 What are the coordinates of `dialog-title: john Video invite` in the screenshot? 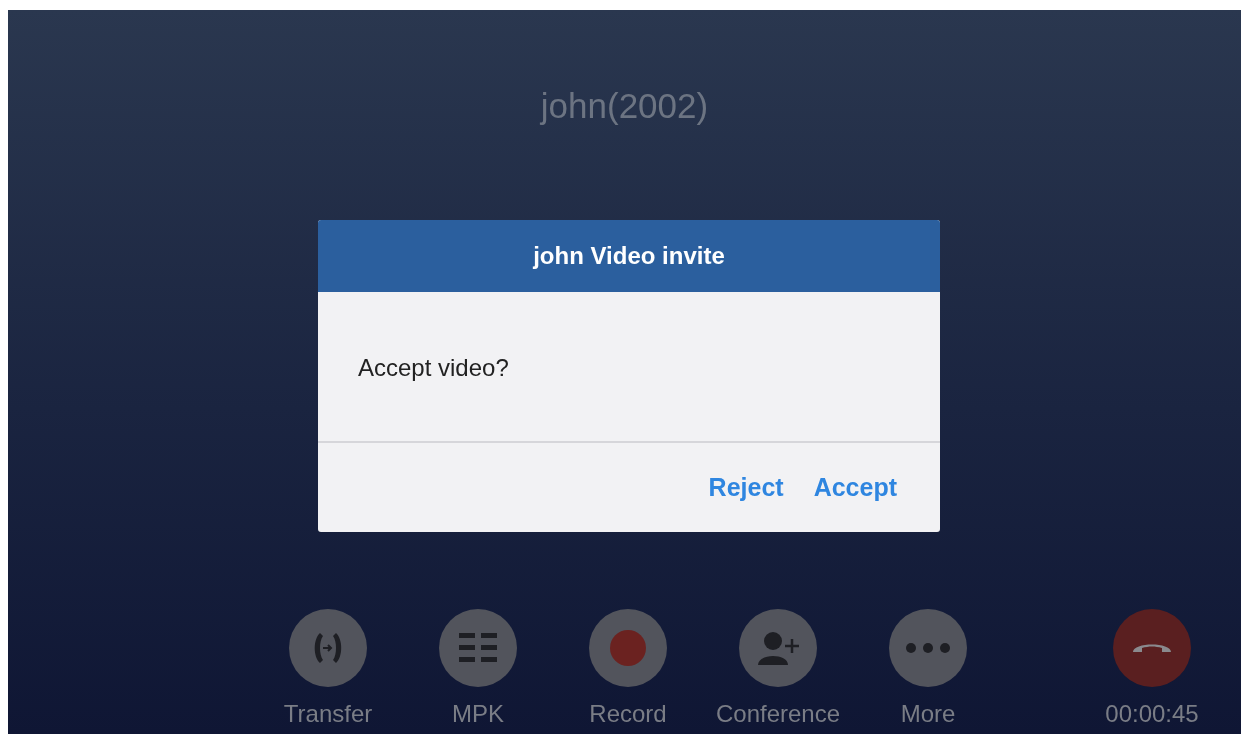 It's located at (629, 256).